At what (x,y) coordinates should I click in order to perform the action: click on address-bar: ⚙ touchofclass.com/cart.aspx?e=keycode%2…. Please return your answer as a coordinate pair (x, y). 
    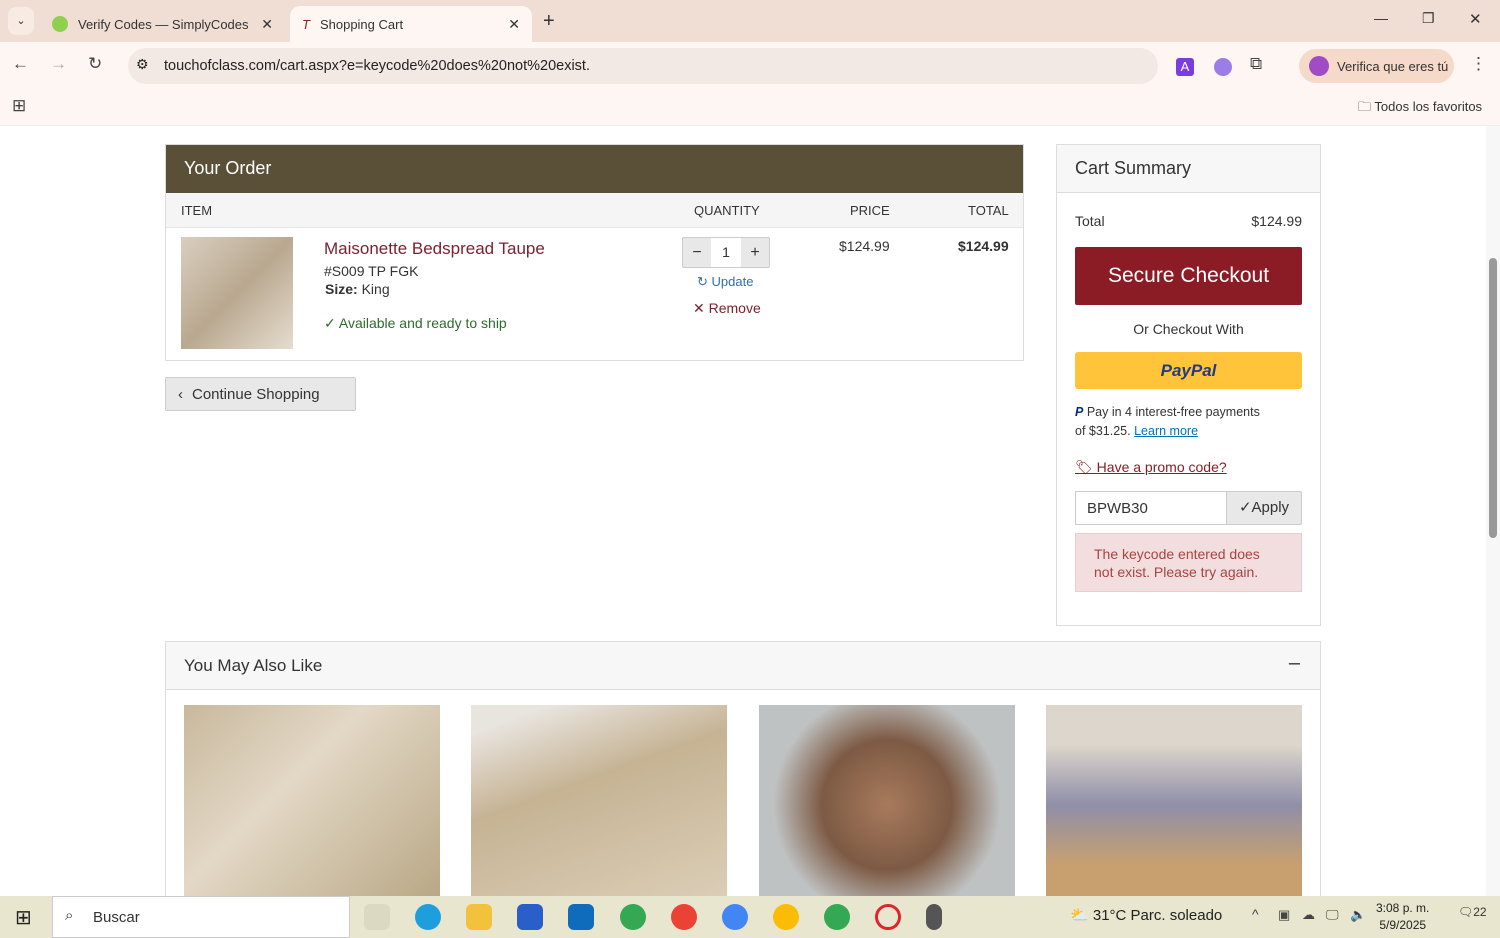
    Looking at the image, I should click on (643, 66).